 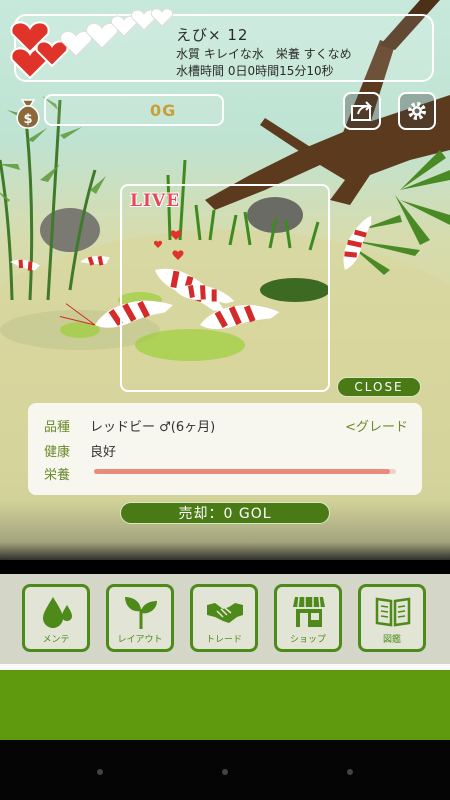 I want to click on sprout-icon, so click(x=141, y=613).